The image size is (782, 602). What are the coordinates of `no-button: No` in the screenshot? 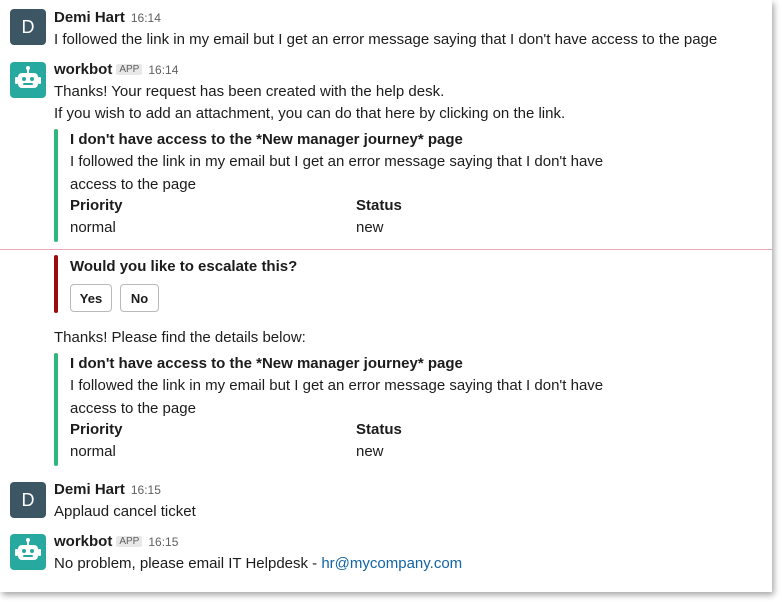 It's located at (139, 298).